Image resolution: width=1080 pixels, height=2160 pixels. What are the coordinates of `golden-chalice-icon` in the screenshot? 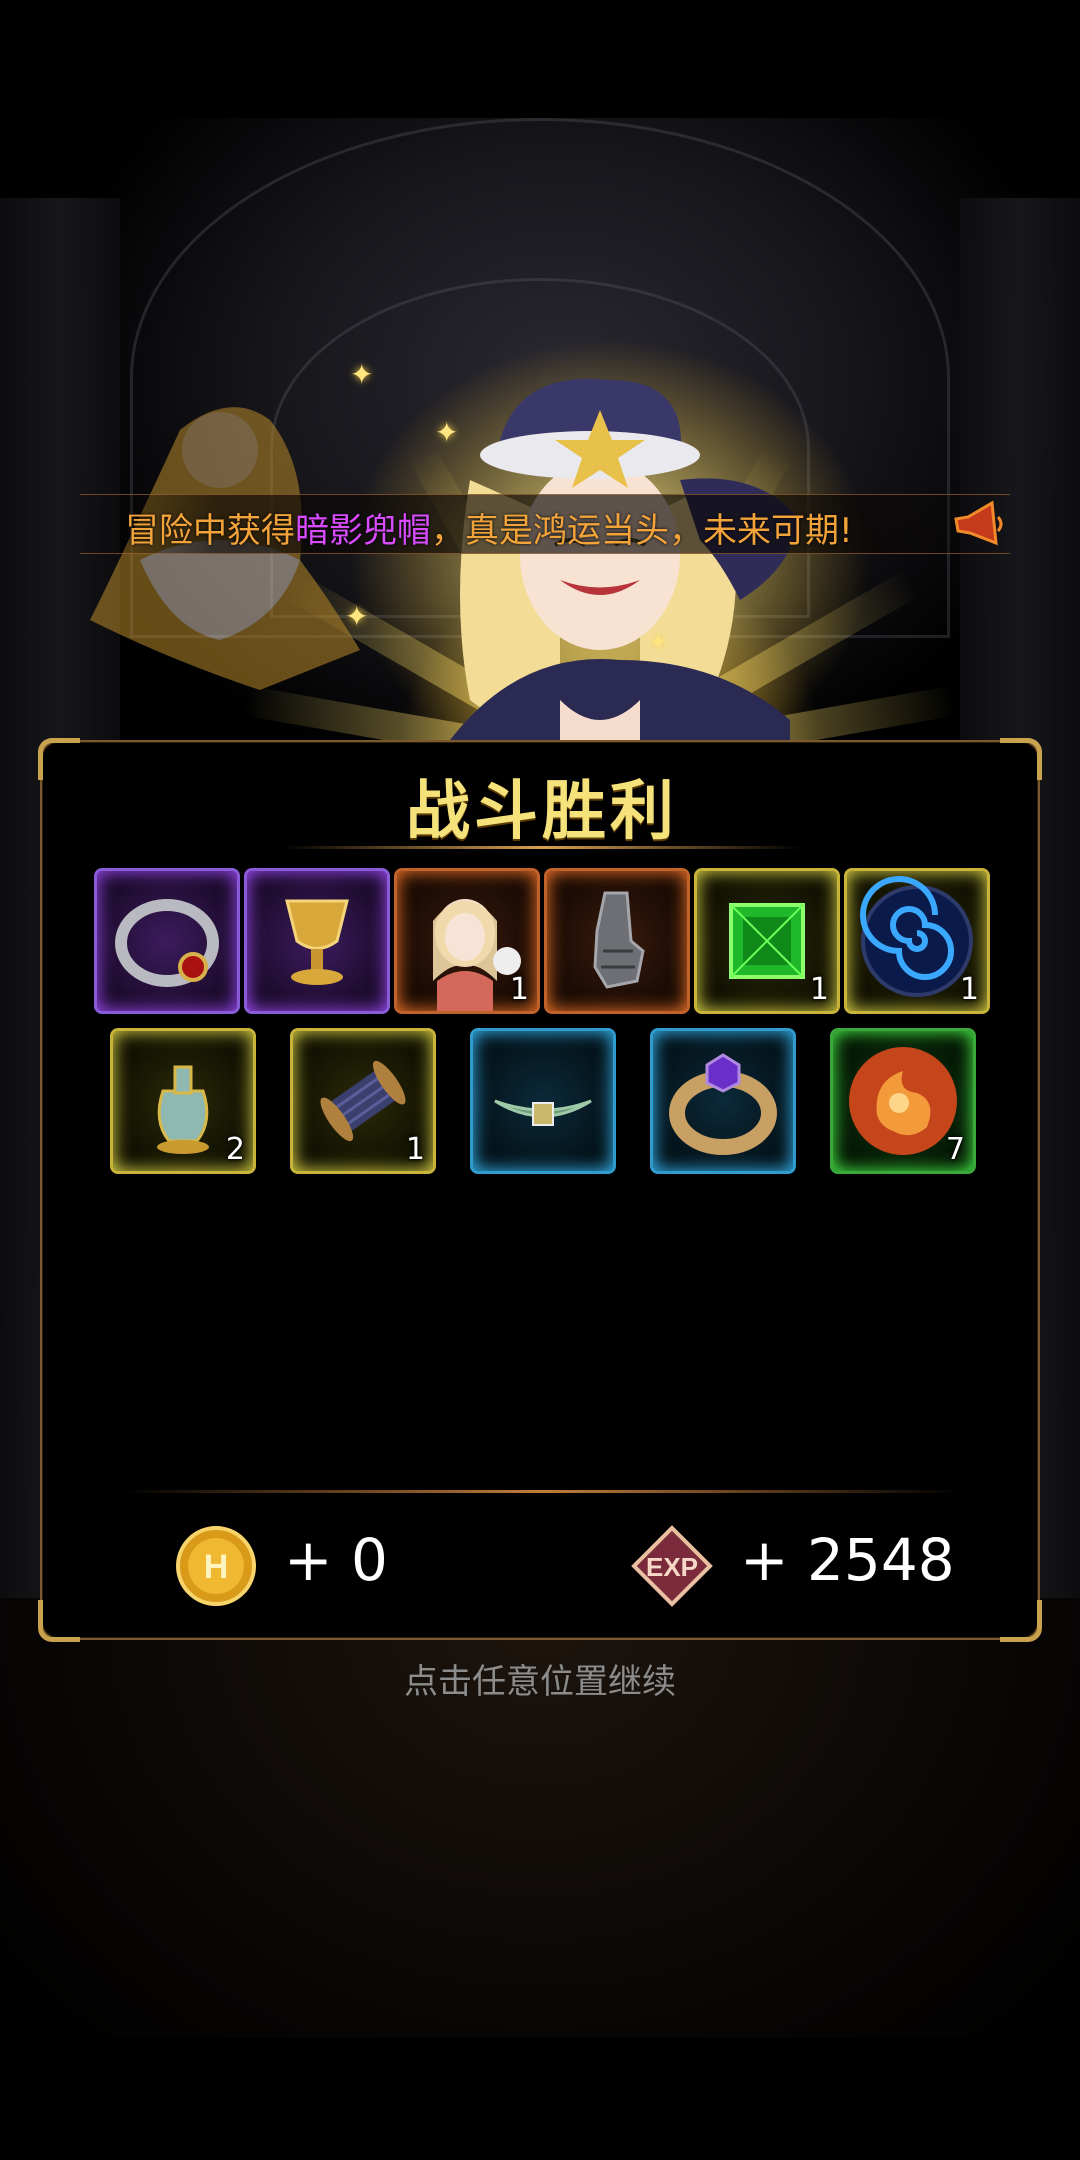 It's located at (317, 942).